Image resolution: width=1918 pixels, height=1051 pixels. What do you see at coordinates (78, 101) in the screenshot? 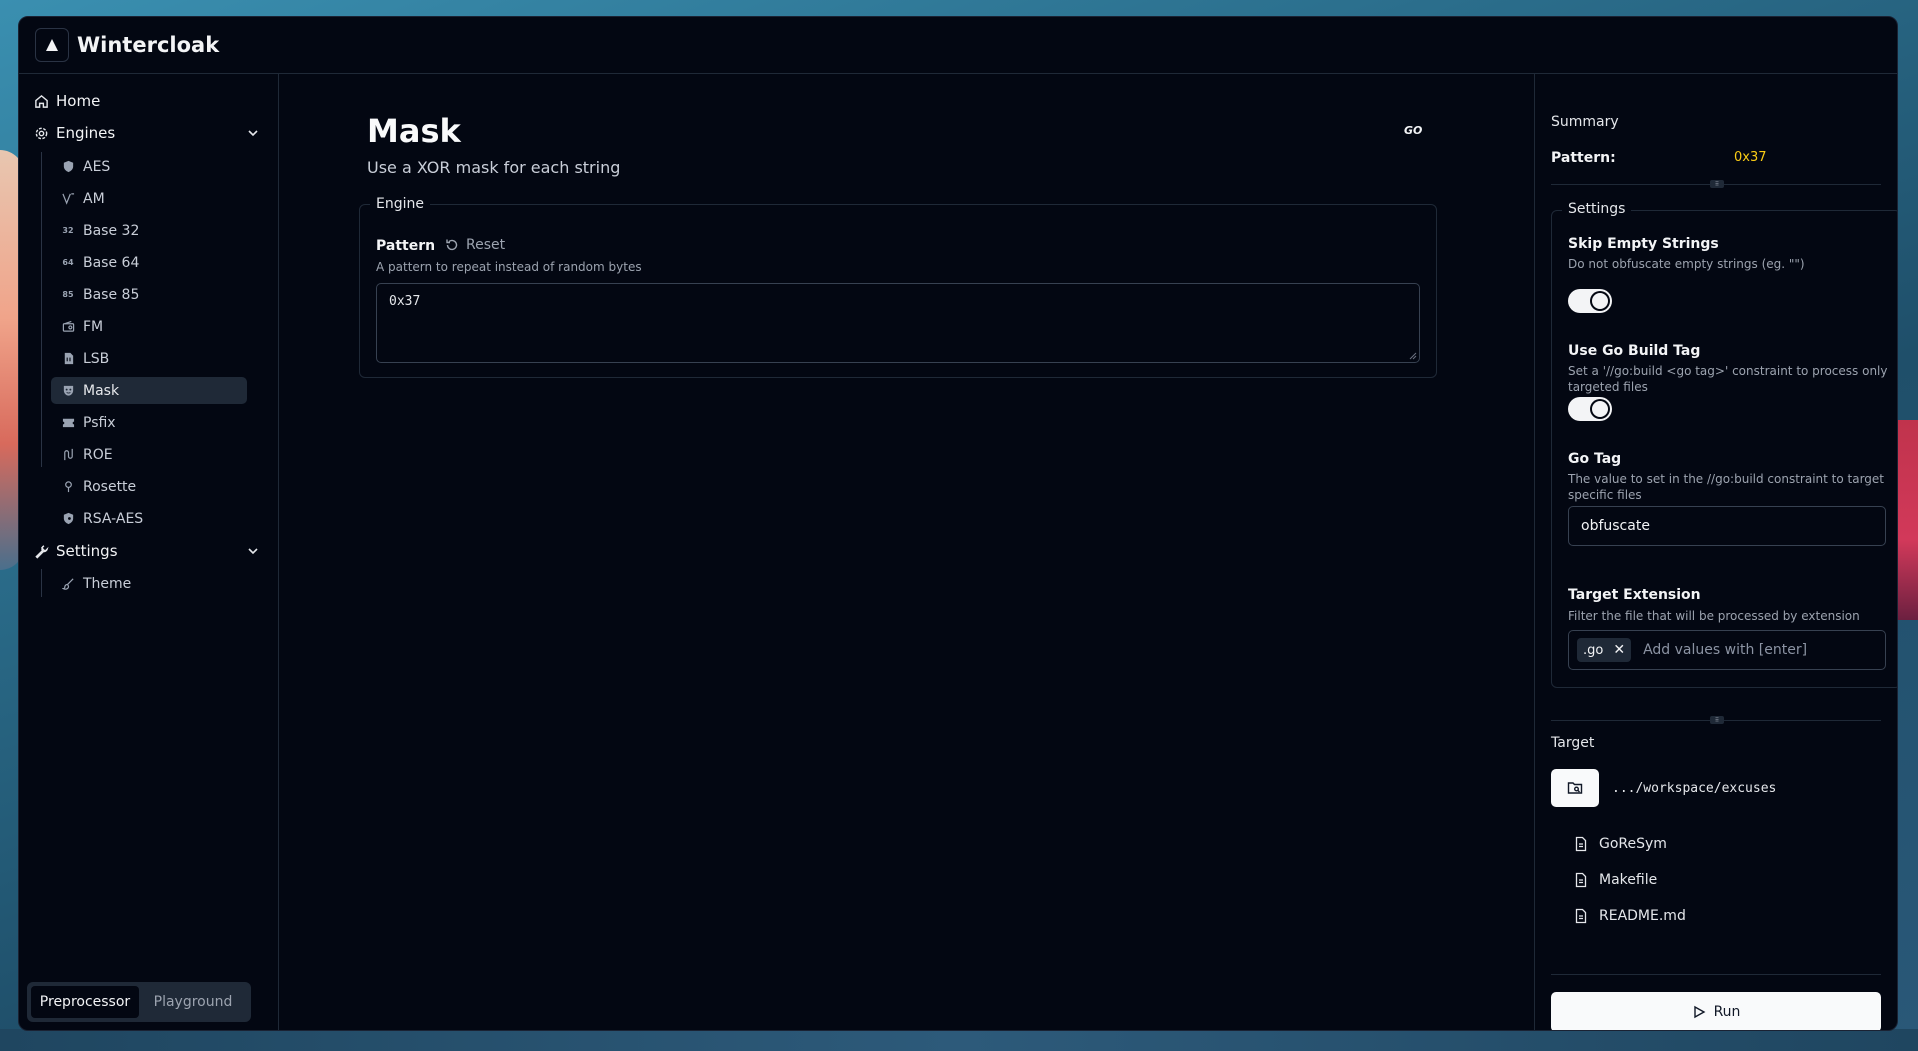
I see `sidebar-item-label: Home` at bounding box center [78, 101].